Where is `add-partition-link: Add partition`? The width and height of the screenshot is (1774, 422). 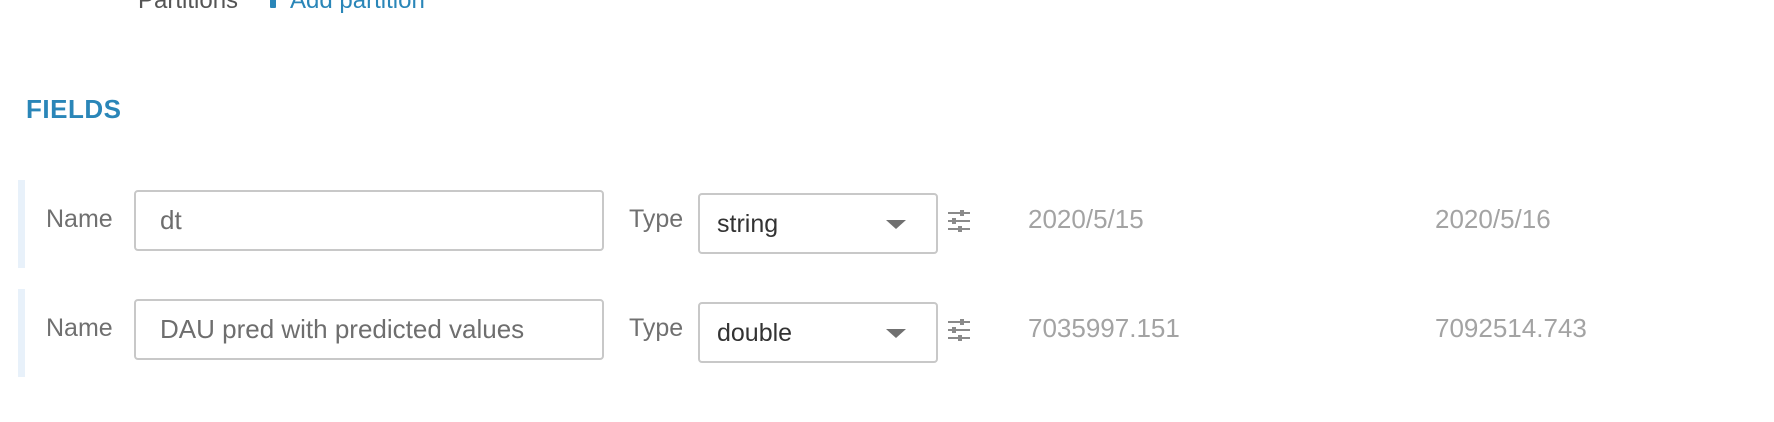 add-partition-link: Add partition is located at coordinates (347, 7).